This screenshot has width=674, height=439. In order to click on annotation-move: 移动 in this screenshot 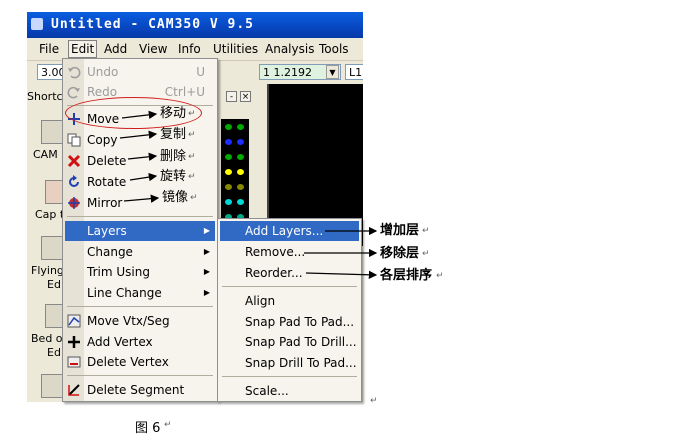, I will do `click(173, 113)`.